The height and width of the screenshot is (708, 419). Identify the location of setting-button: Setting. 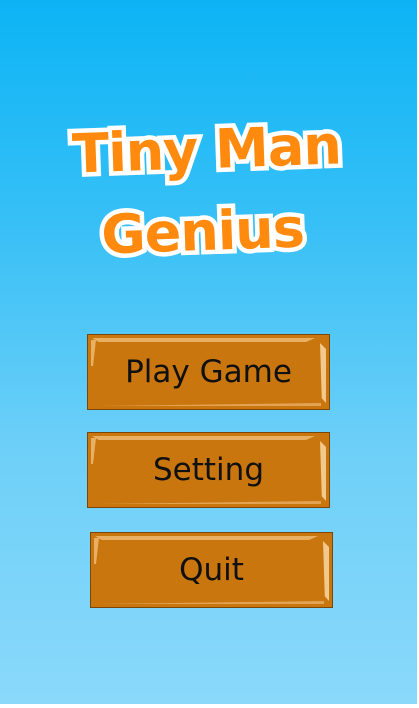
(208, 470).